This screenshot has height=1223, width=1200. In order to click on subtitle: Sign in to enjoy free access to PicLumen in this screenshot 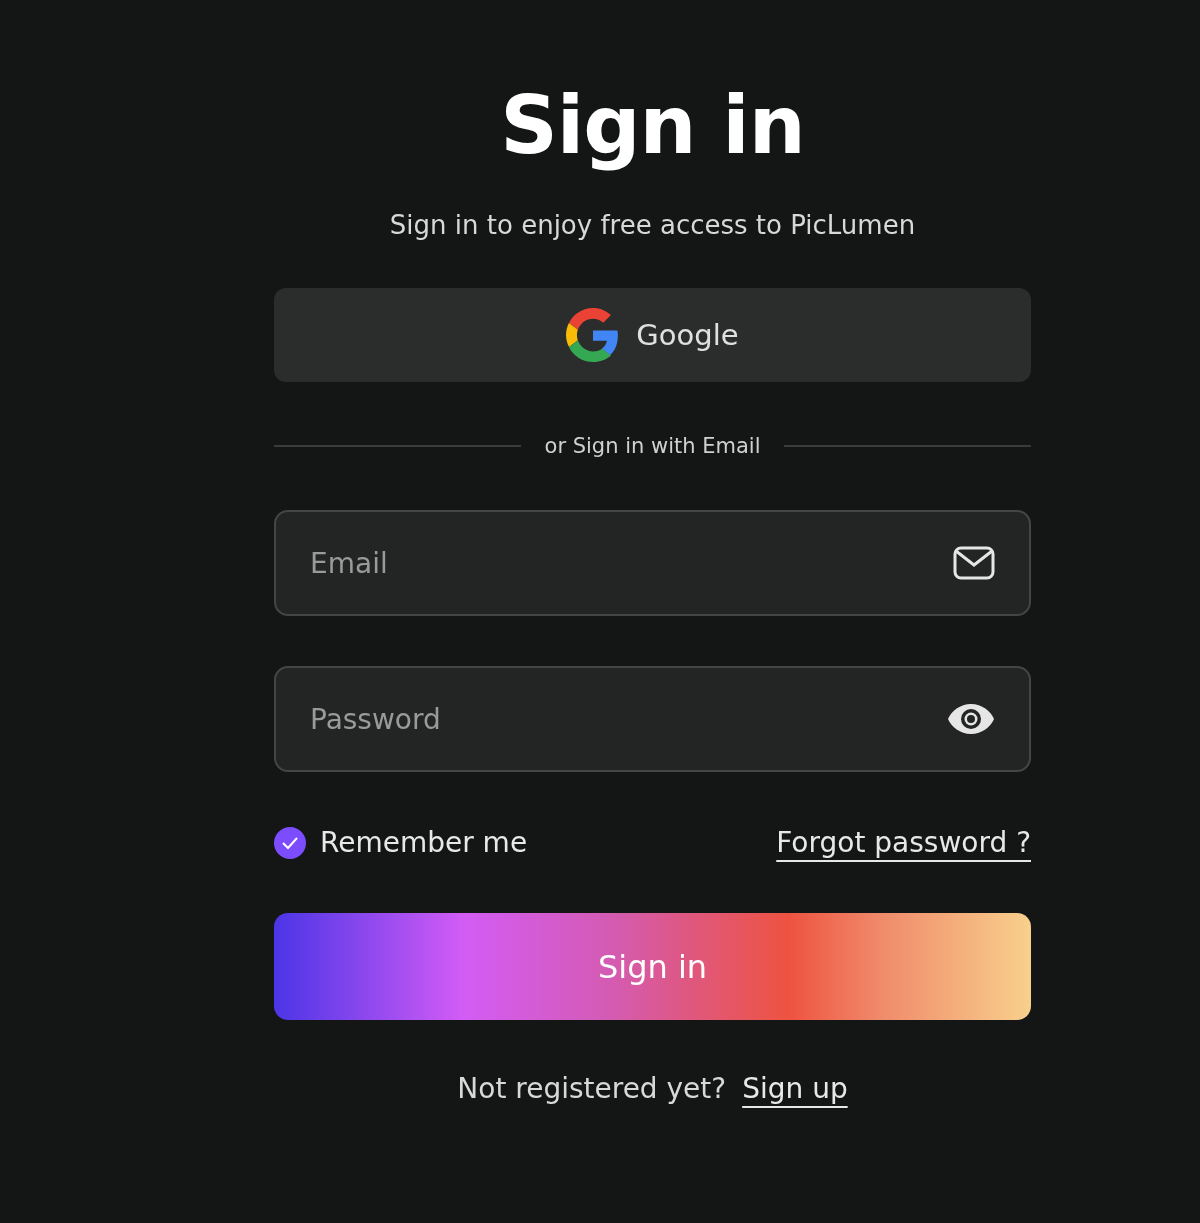, I will do `click(652, 225)`.